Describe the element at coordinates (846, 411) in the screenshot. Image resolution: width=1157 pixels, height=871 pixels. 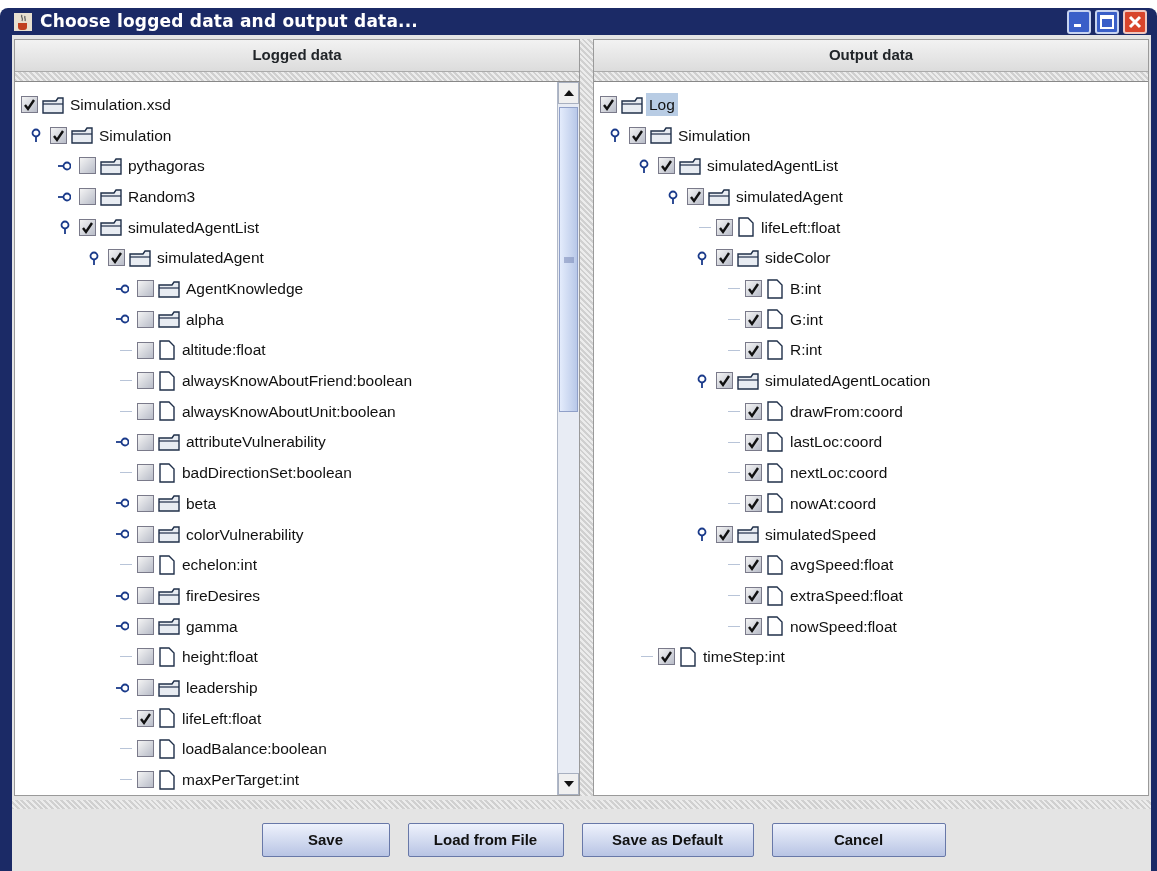
I see `tree-node-label: drawFrom:coord` at that location.